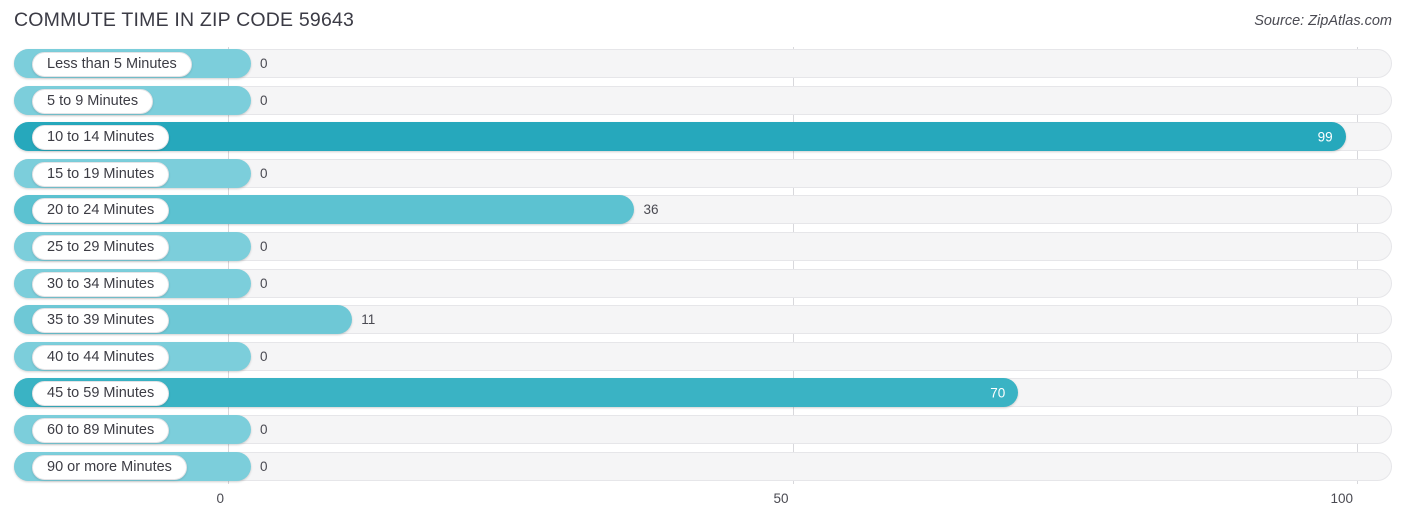 The height and width of the screenshot is (523, 1406). I want to click on axis-tick-label: 100, so click(1341, 498).